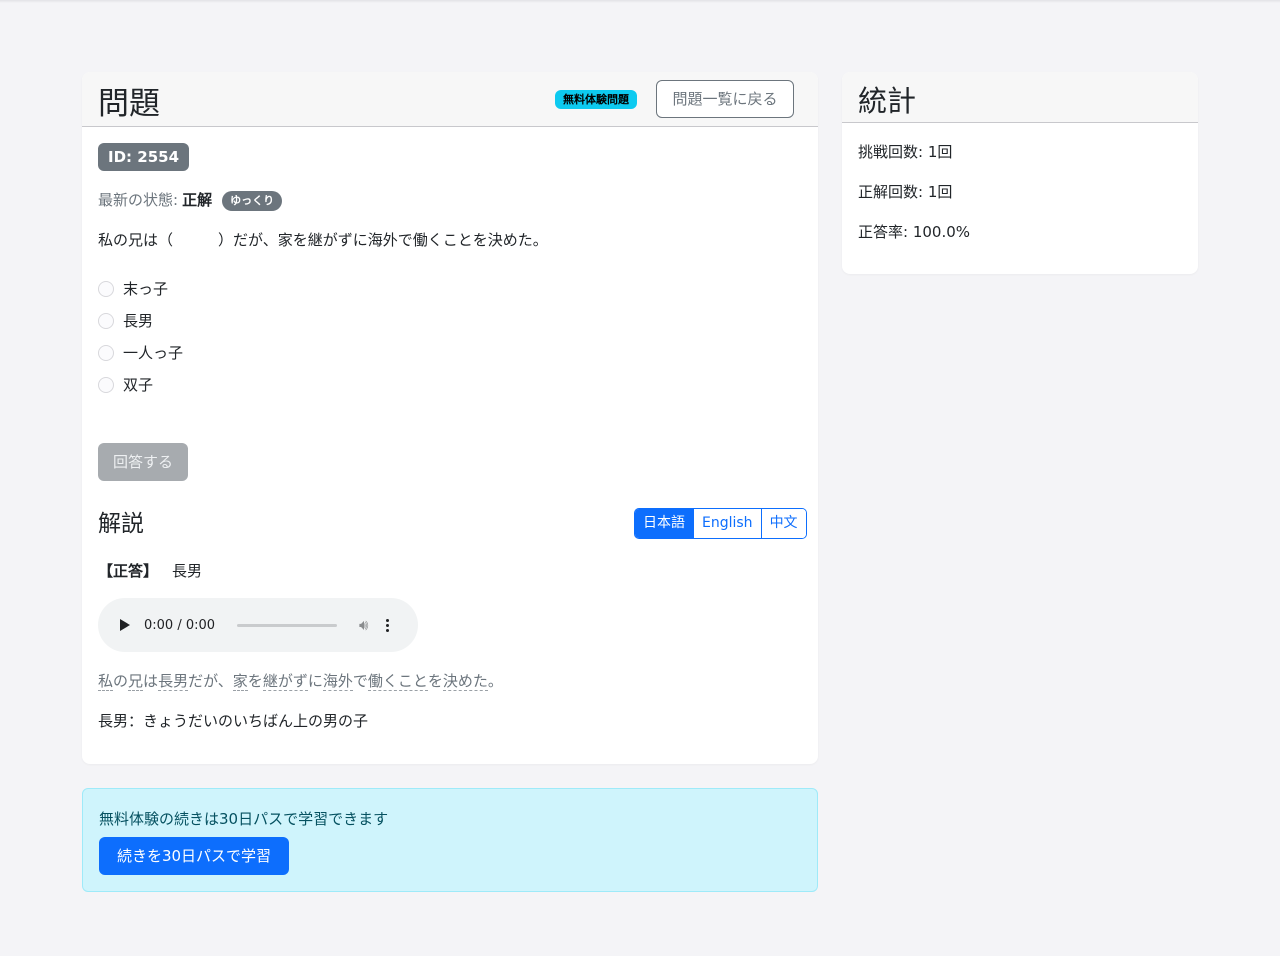  What do you see at coordinates (1020, 173) in the screenshot?
I see `stats-card: 統計 挑戦回数: 1回 正解回数: 1回 正答率: 100.0%` at bounding box center [1020, 173].